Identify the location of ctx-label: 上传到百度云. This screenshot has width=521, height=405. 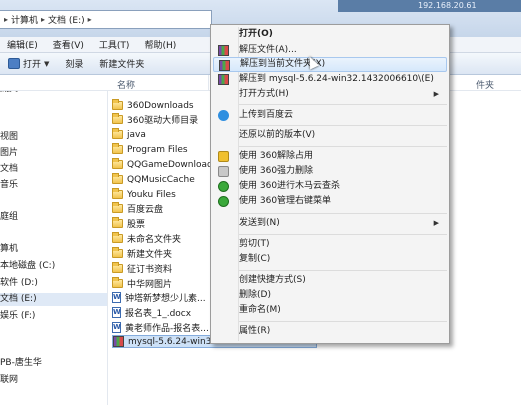
(266, 115).